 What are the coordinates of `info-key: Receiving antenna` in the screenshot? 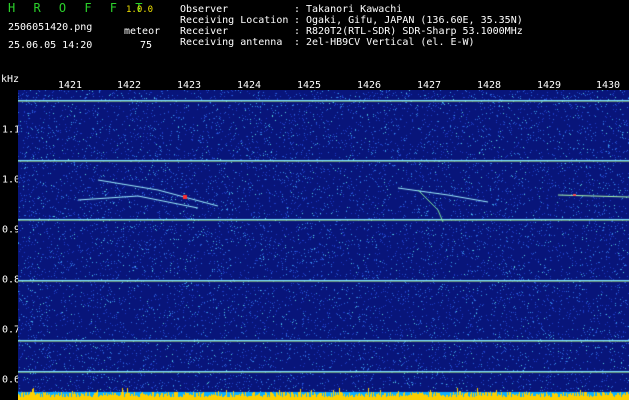 It's located at (231, 42).